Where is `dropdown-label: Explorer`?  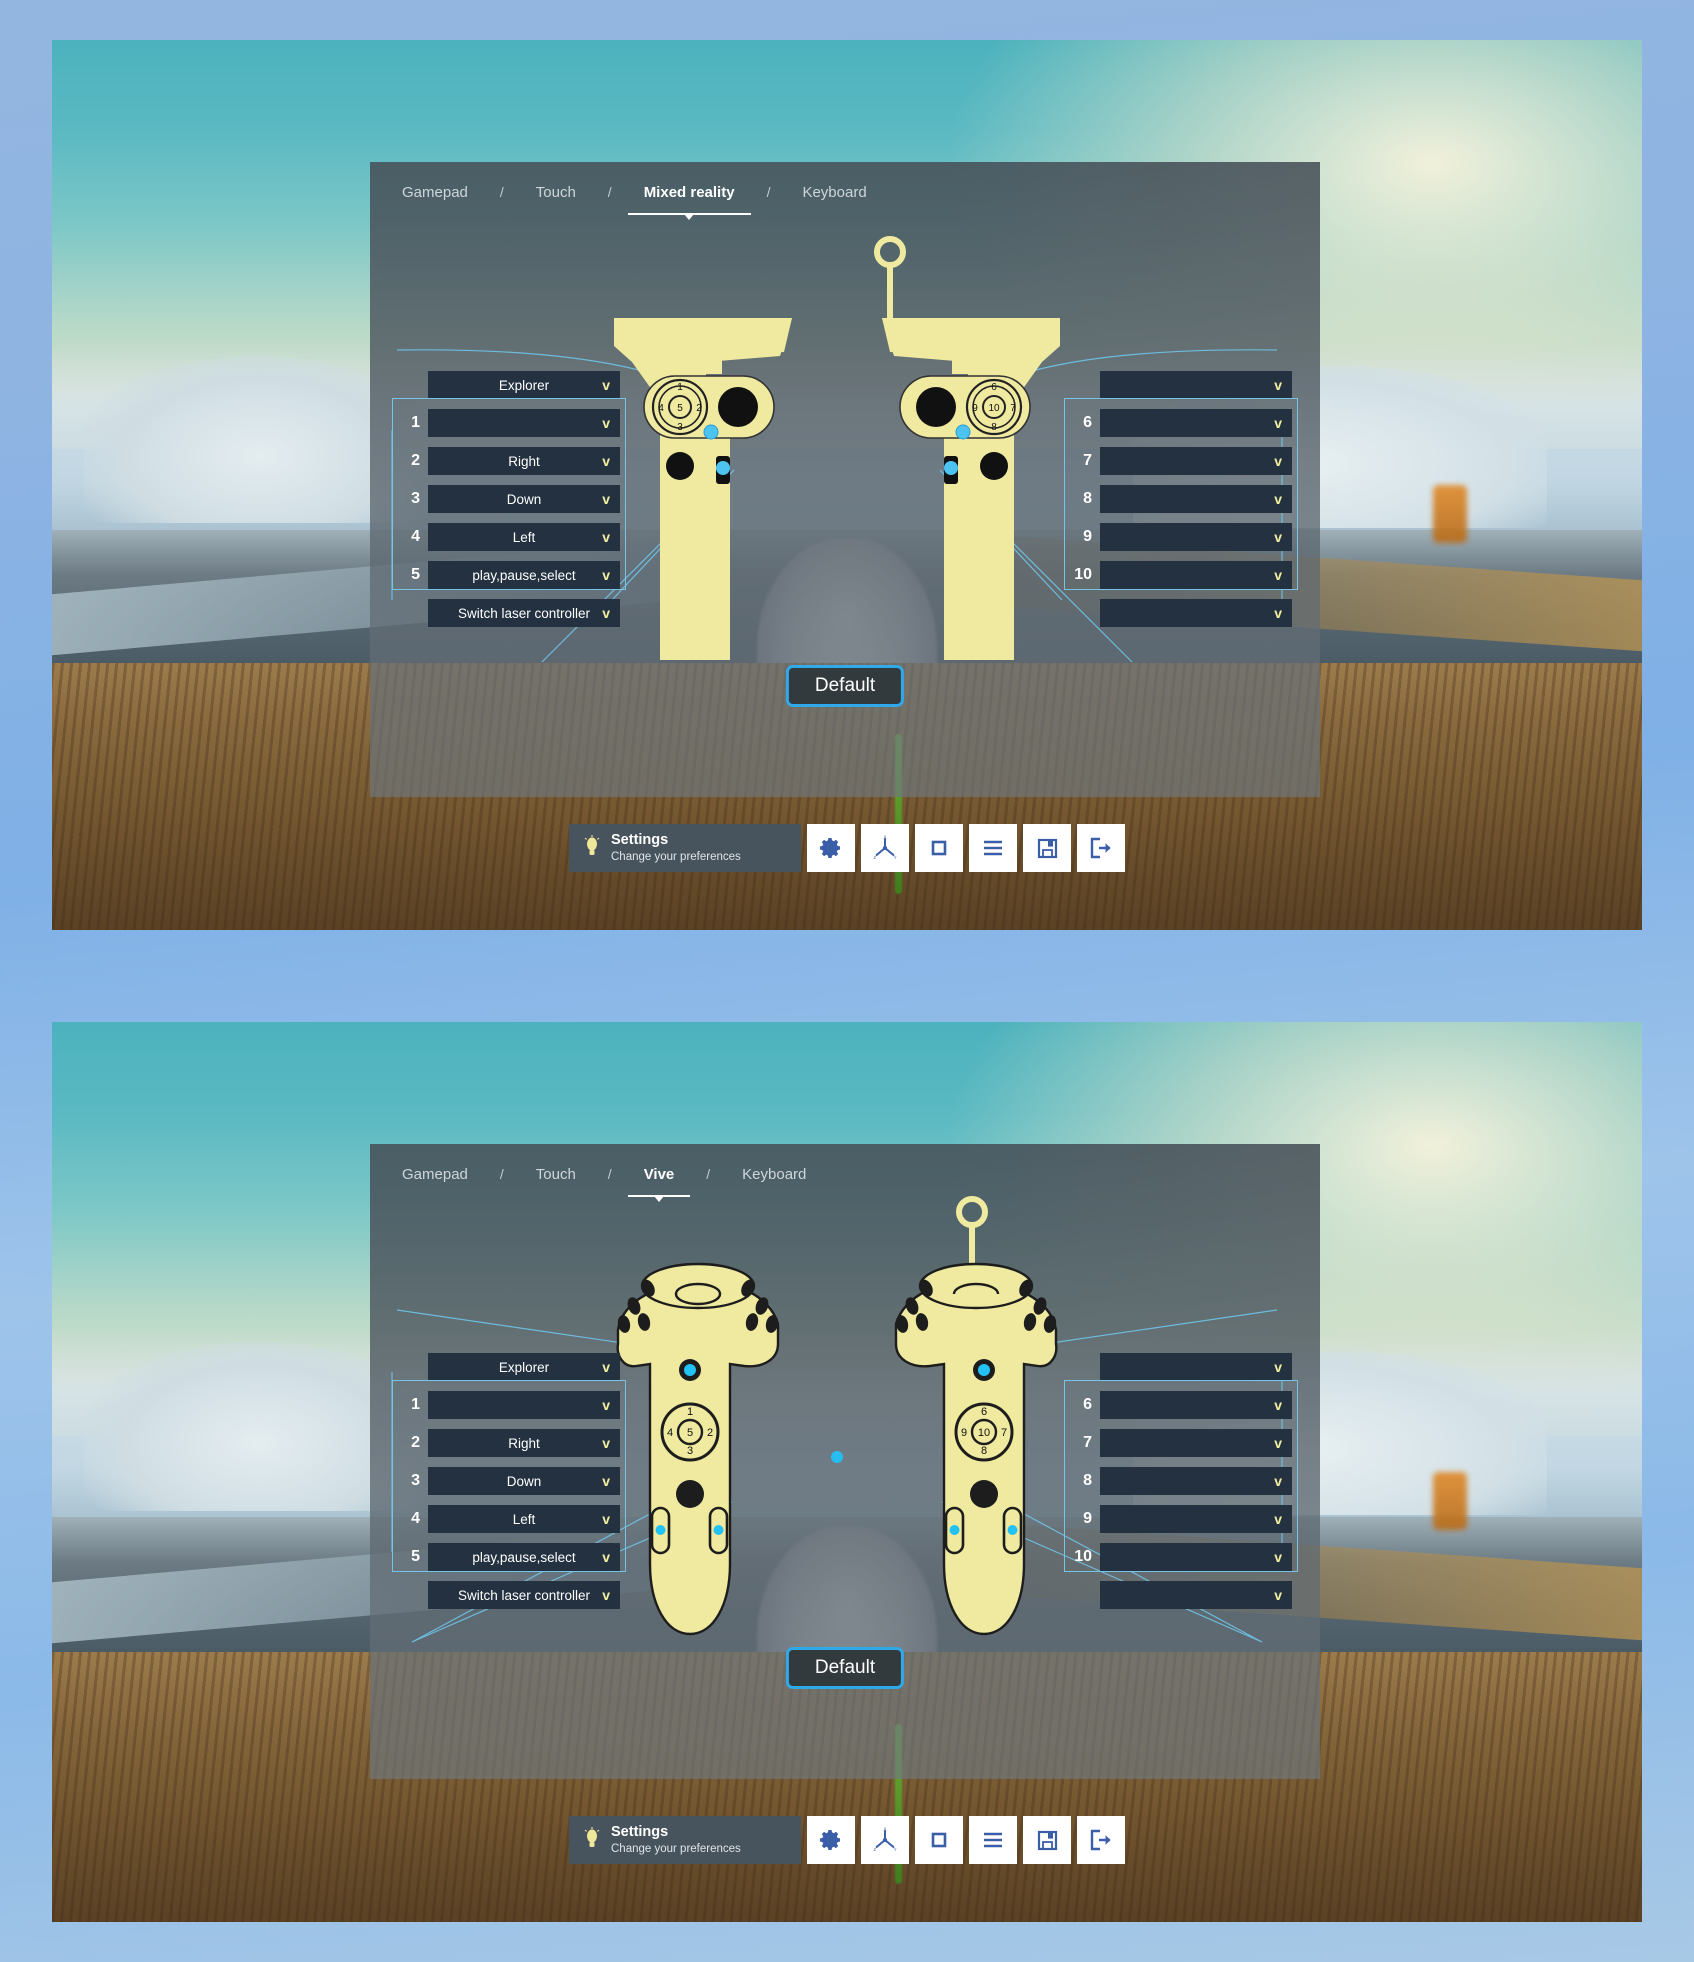 dropdown-label: Explorer is located at coordinates (524, 385).